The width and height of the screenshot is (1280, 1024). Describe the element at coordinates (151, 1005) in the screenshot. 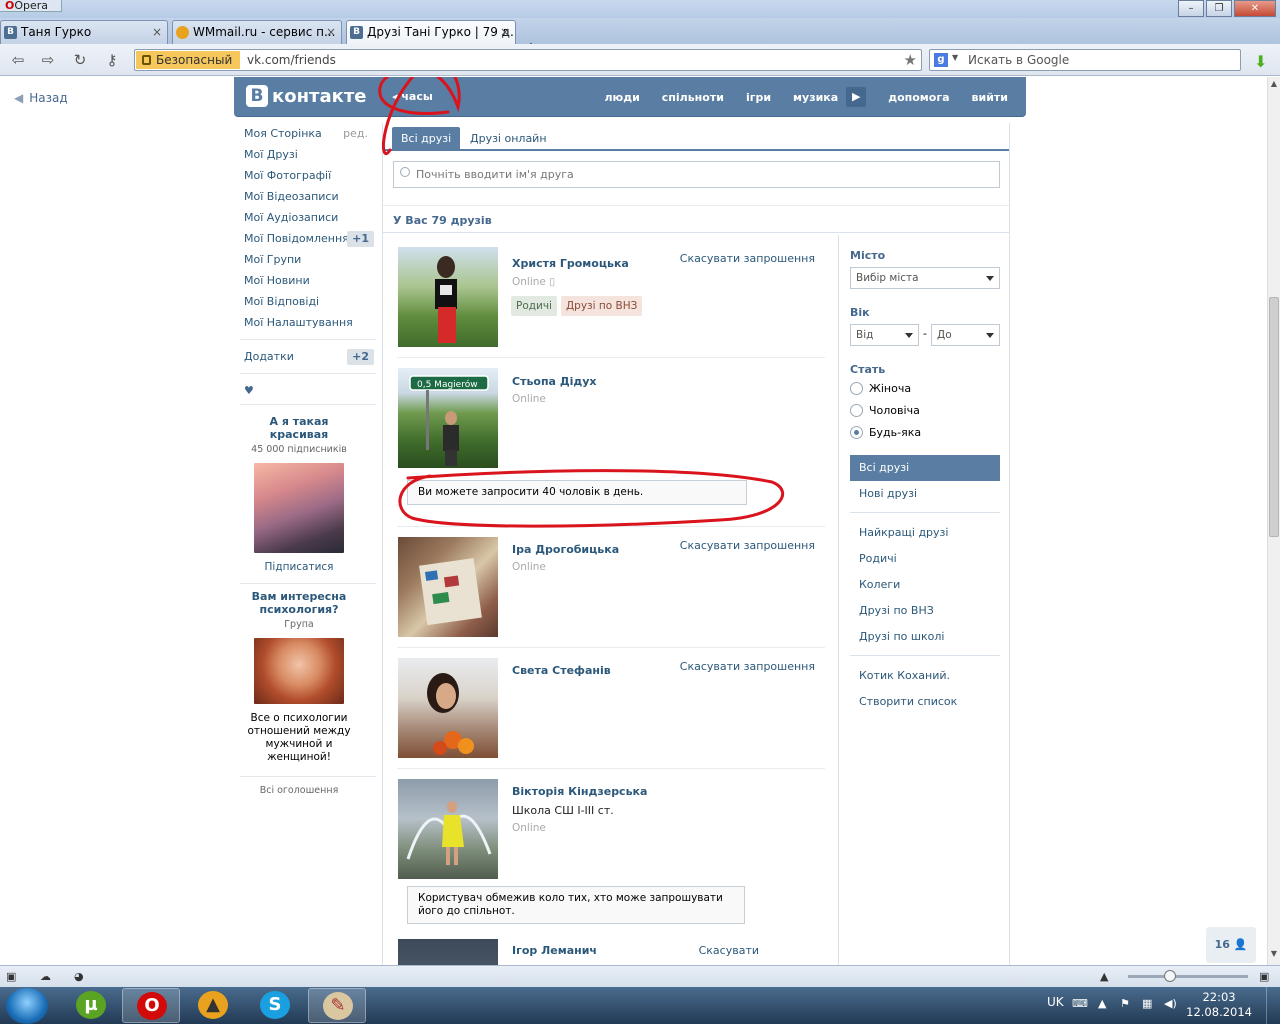

I see `taskbar-opera: O` at that location.